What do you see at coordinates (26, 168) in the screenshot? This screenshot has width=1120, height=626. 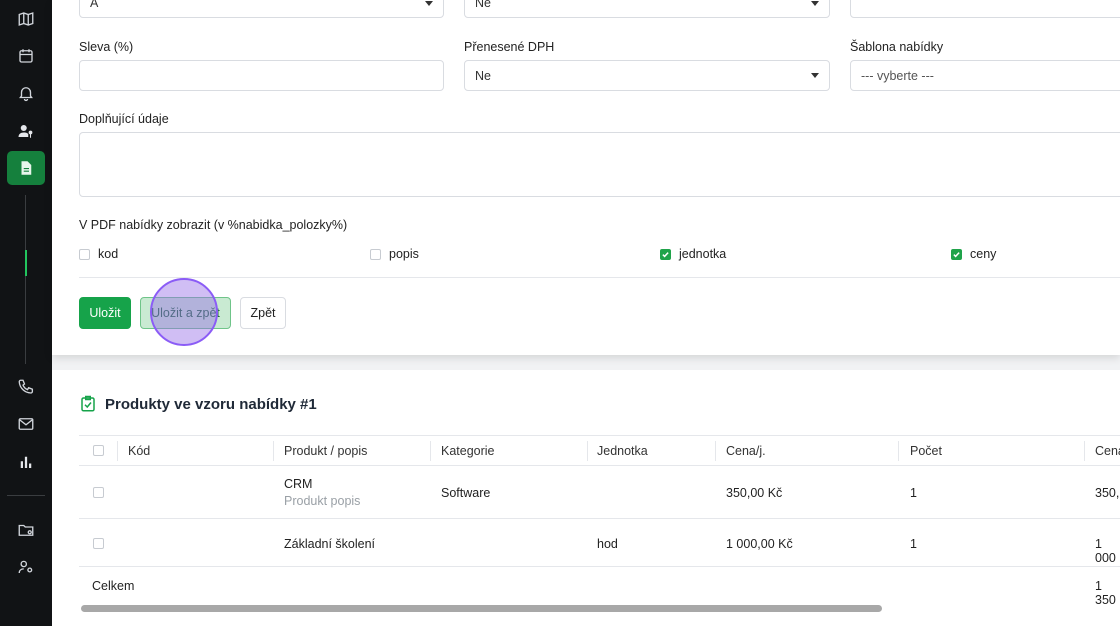 I see `document-icon` at bounding box center [26, 168].